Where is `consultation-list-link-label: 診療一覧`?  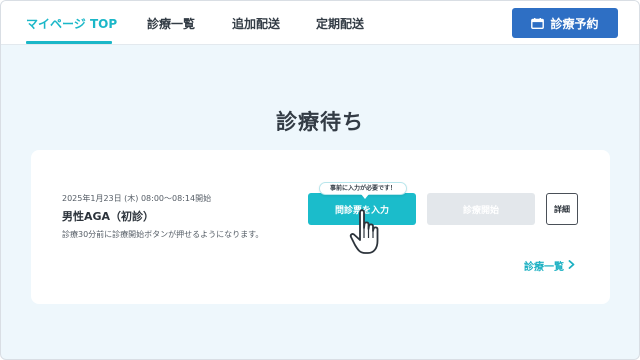
consultation-list-link-label: 診療一覧 is located at coordinates (544, 267).